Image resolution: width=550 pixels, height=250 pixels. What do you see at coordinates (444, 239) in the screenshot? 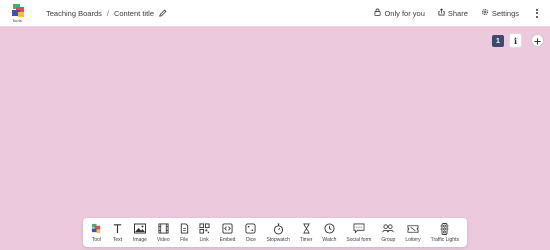
I see `tool-label: Traffic Lights` at bounding box center [444, 239].